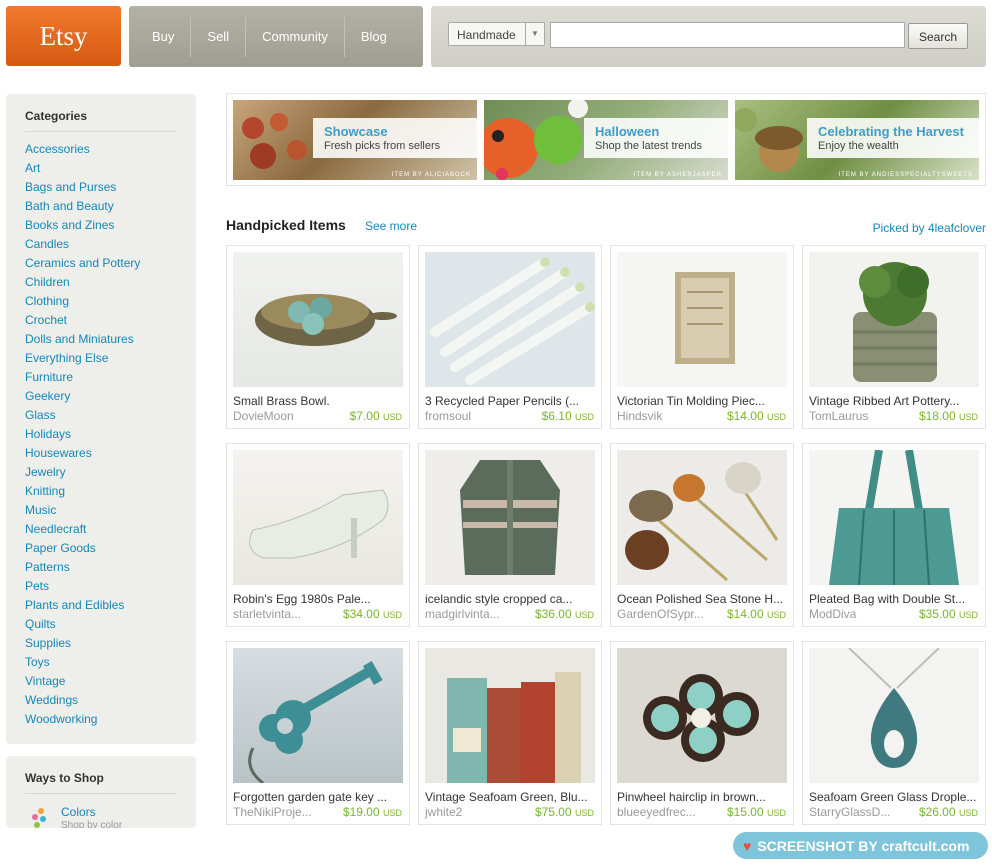  I want to click on category-link: Plants and Edibles, so click(82, 607).